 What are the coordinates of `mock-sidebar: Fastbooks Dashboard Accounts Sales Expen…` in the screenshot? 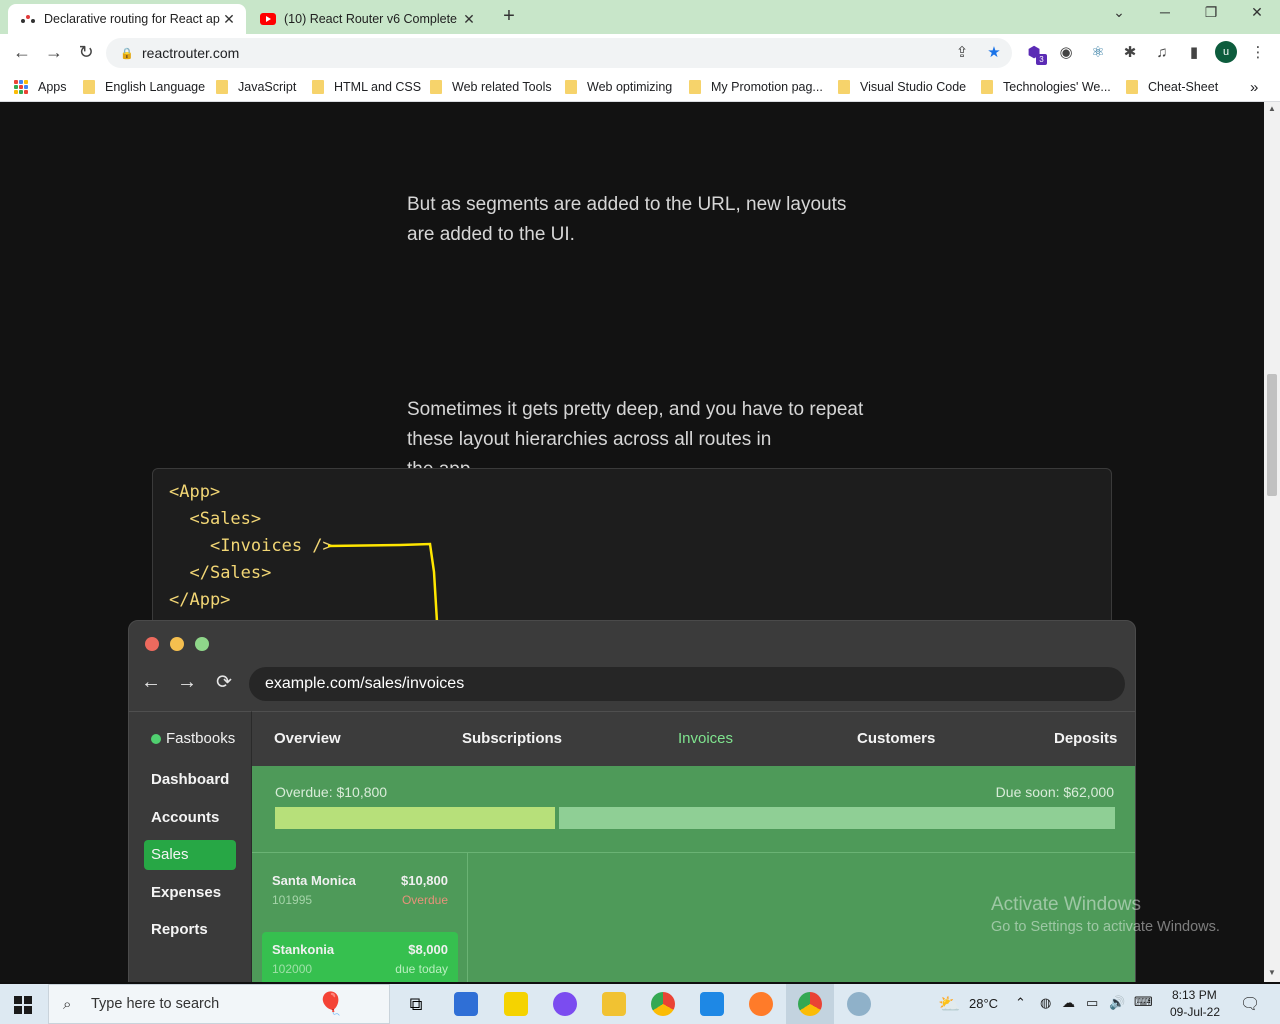 It's located at (190, 846).